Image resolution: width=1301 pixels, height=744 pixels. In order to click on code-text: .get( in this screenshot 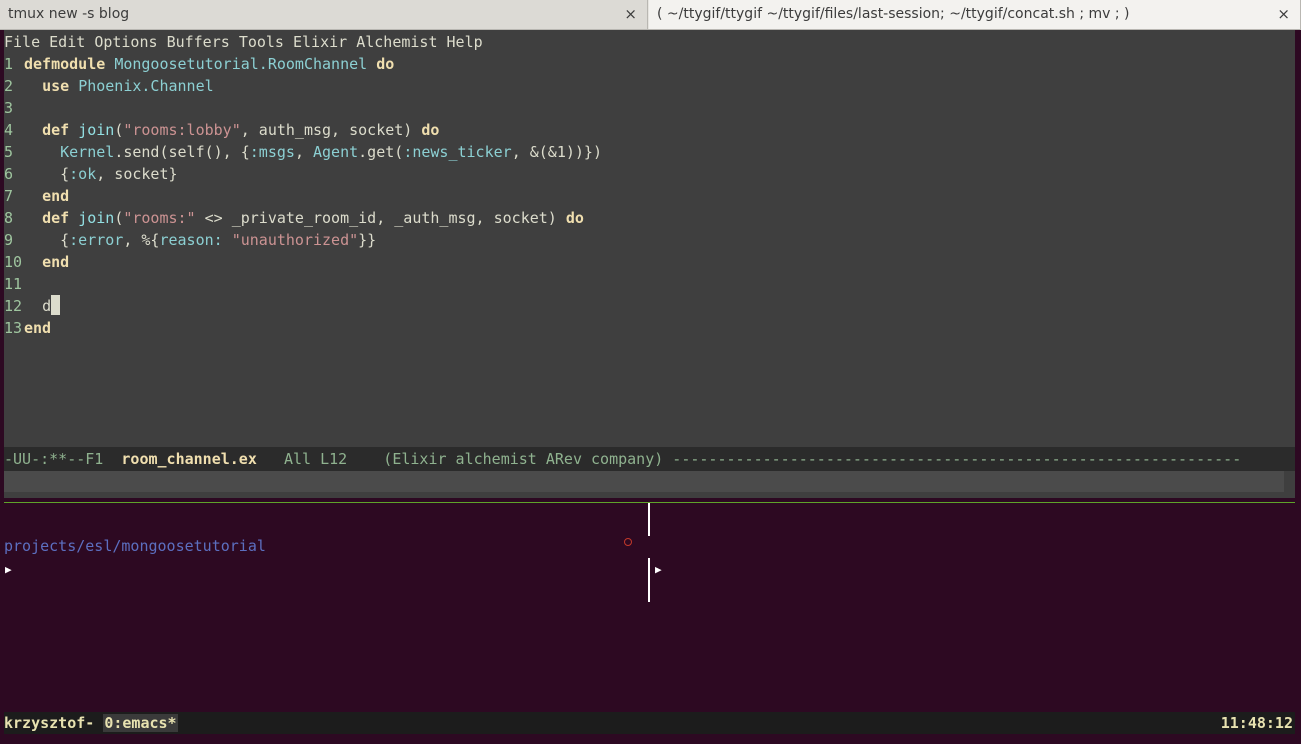, I will do `click(381, 152)`.